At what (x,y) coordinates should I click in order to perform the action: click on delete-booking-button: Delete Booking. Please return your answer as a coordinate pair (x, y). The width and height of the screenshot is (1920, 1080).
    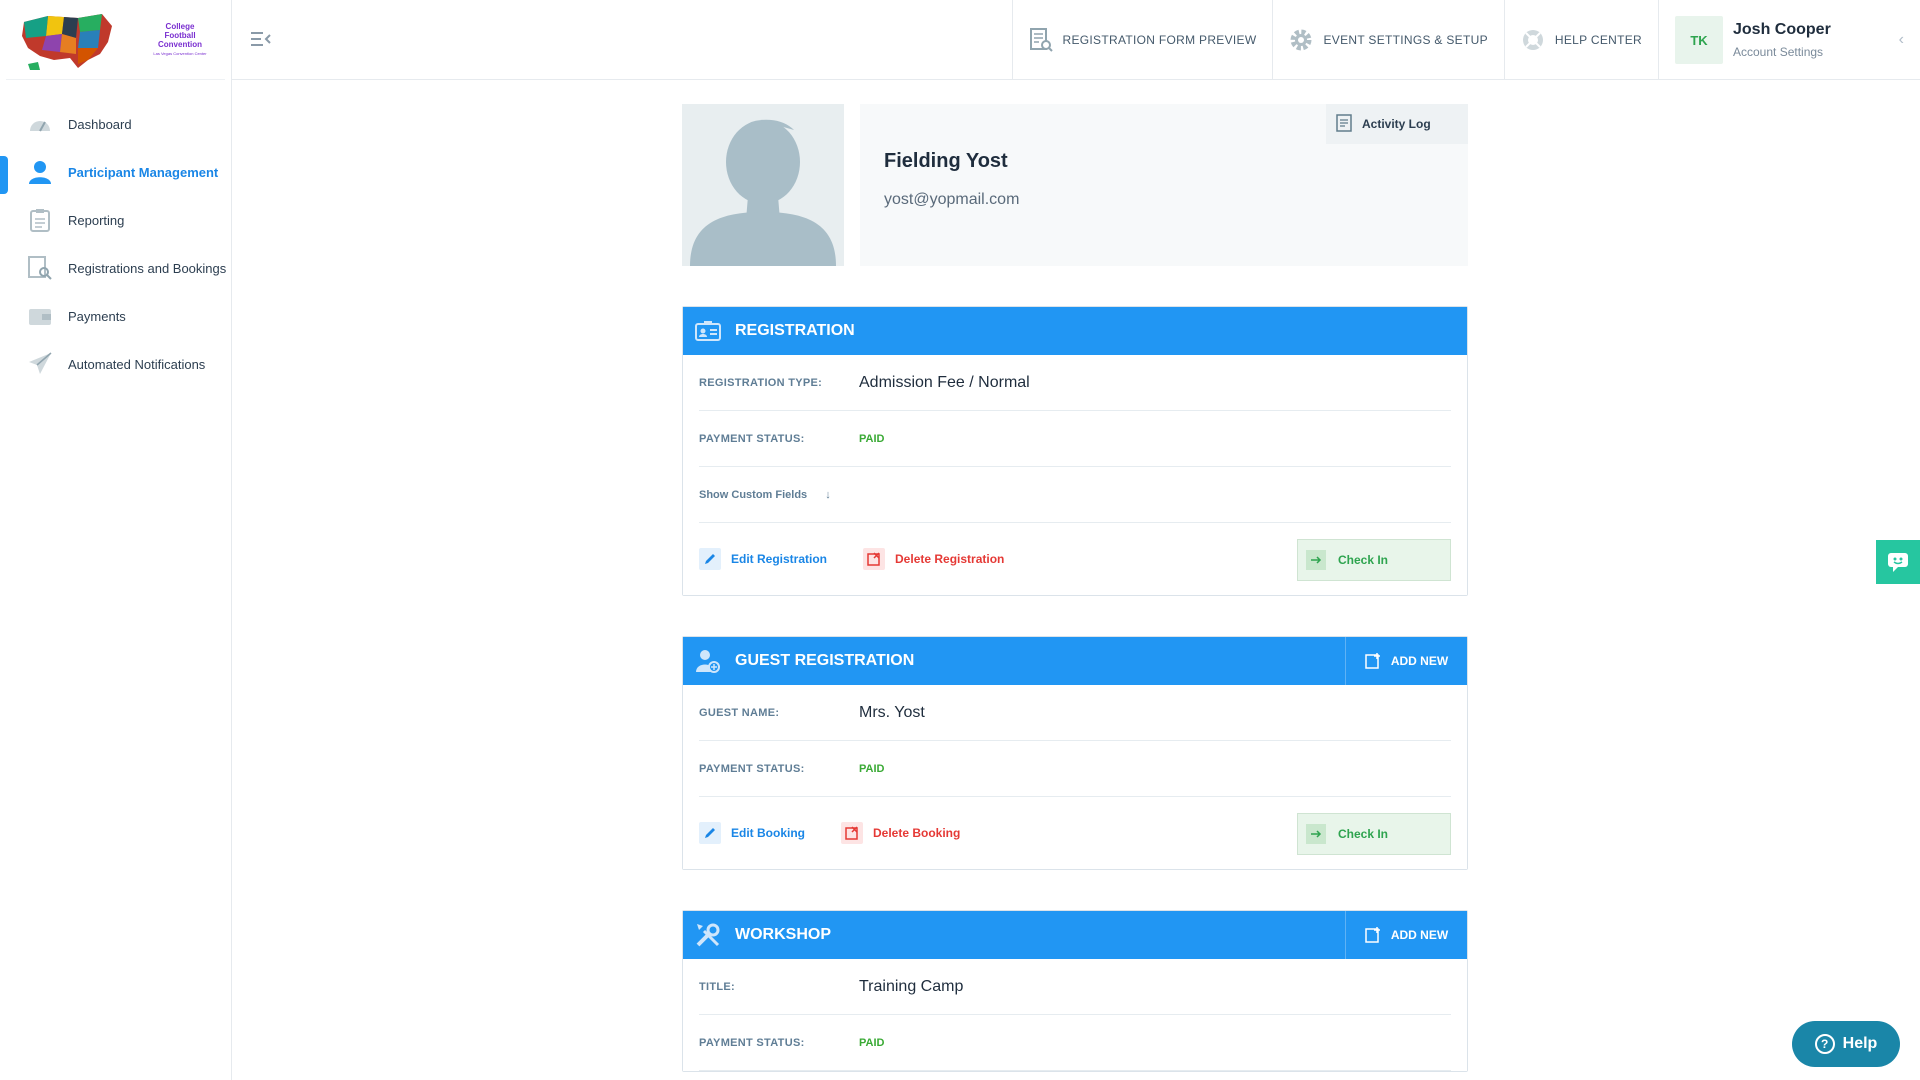
    Looking at the image, I should click on (900, 833).